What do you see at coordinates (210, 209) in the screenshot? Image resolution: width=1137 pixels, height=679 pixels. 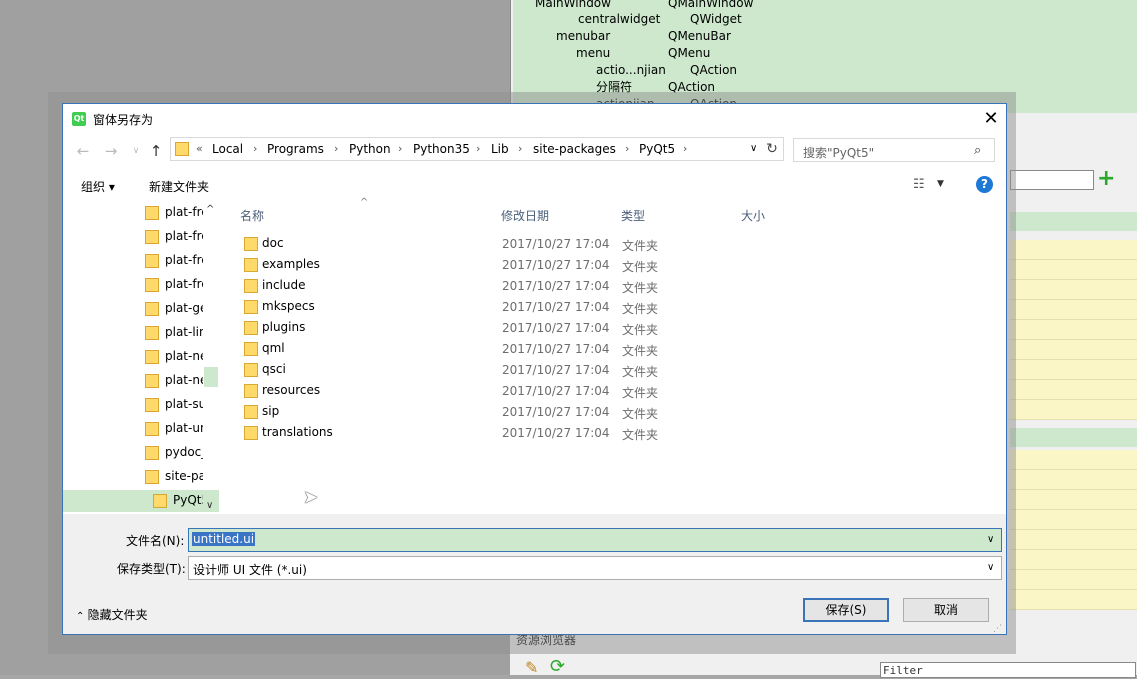 I see `scroll-up-icon: ^` at bounding box center [210, 209].